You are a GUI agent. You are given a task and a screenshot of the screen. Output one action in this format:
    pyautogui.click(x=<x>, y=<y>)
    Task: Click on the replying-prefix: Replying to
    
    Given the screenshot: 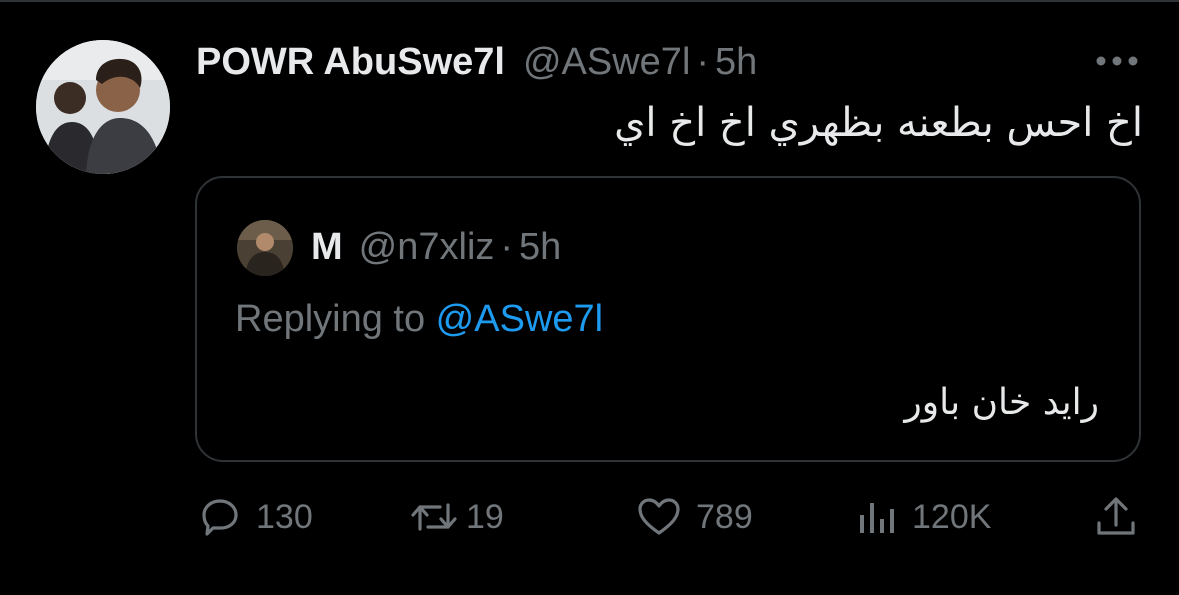 What is the action you would take?
    pyautogui.click(x=335, y=319)
    